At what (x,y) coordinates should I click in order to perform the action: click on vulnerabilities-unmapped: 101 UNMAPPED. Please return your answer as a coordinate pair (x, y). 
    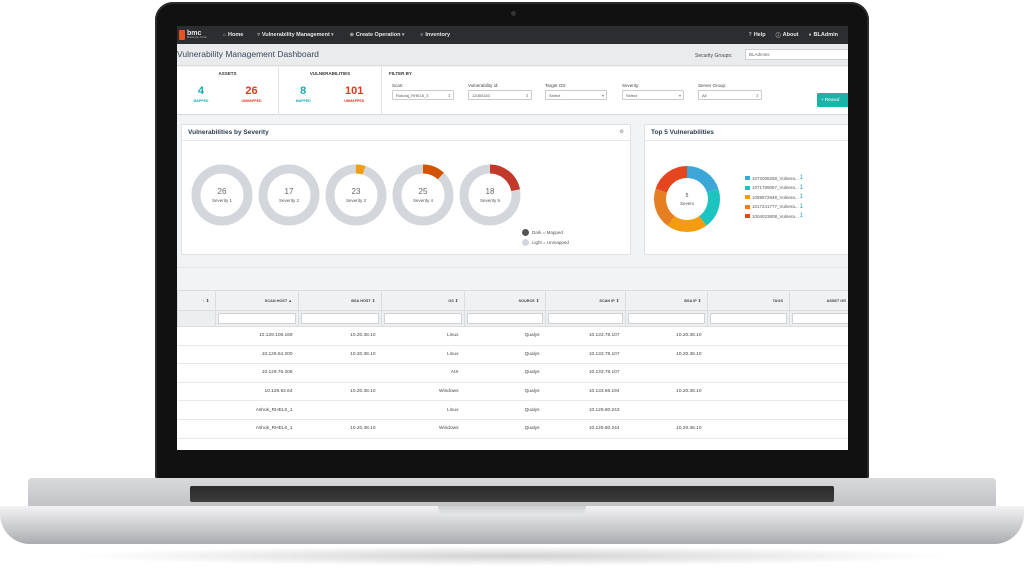
    Looking at the image, I should click on (354, 94).